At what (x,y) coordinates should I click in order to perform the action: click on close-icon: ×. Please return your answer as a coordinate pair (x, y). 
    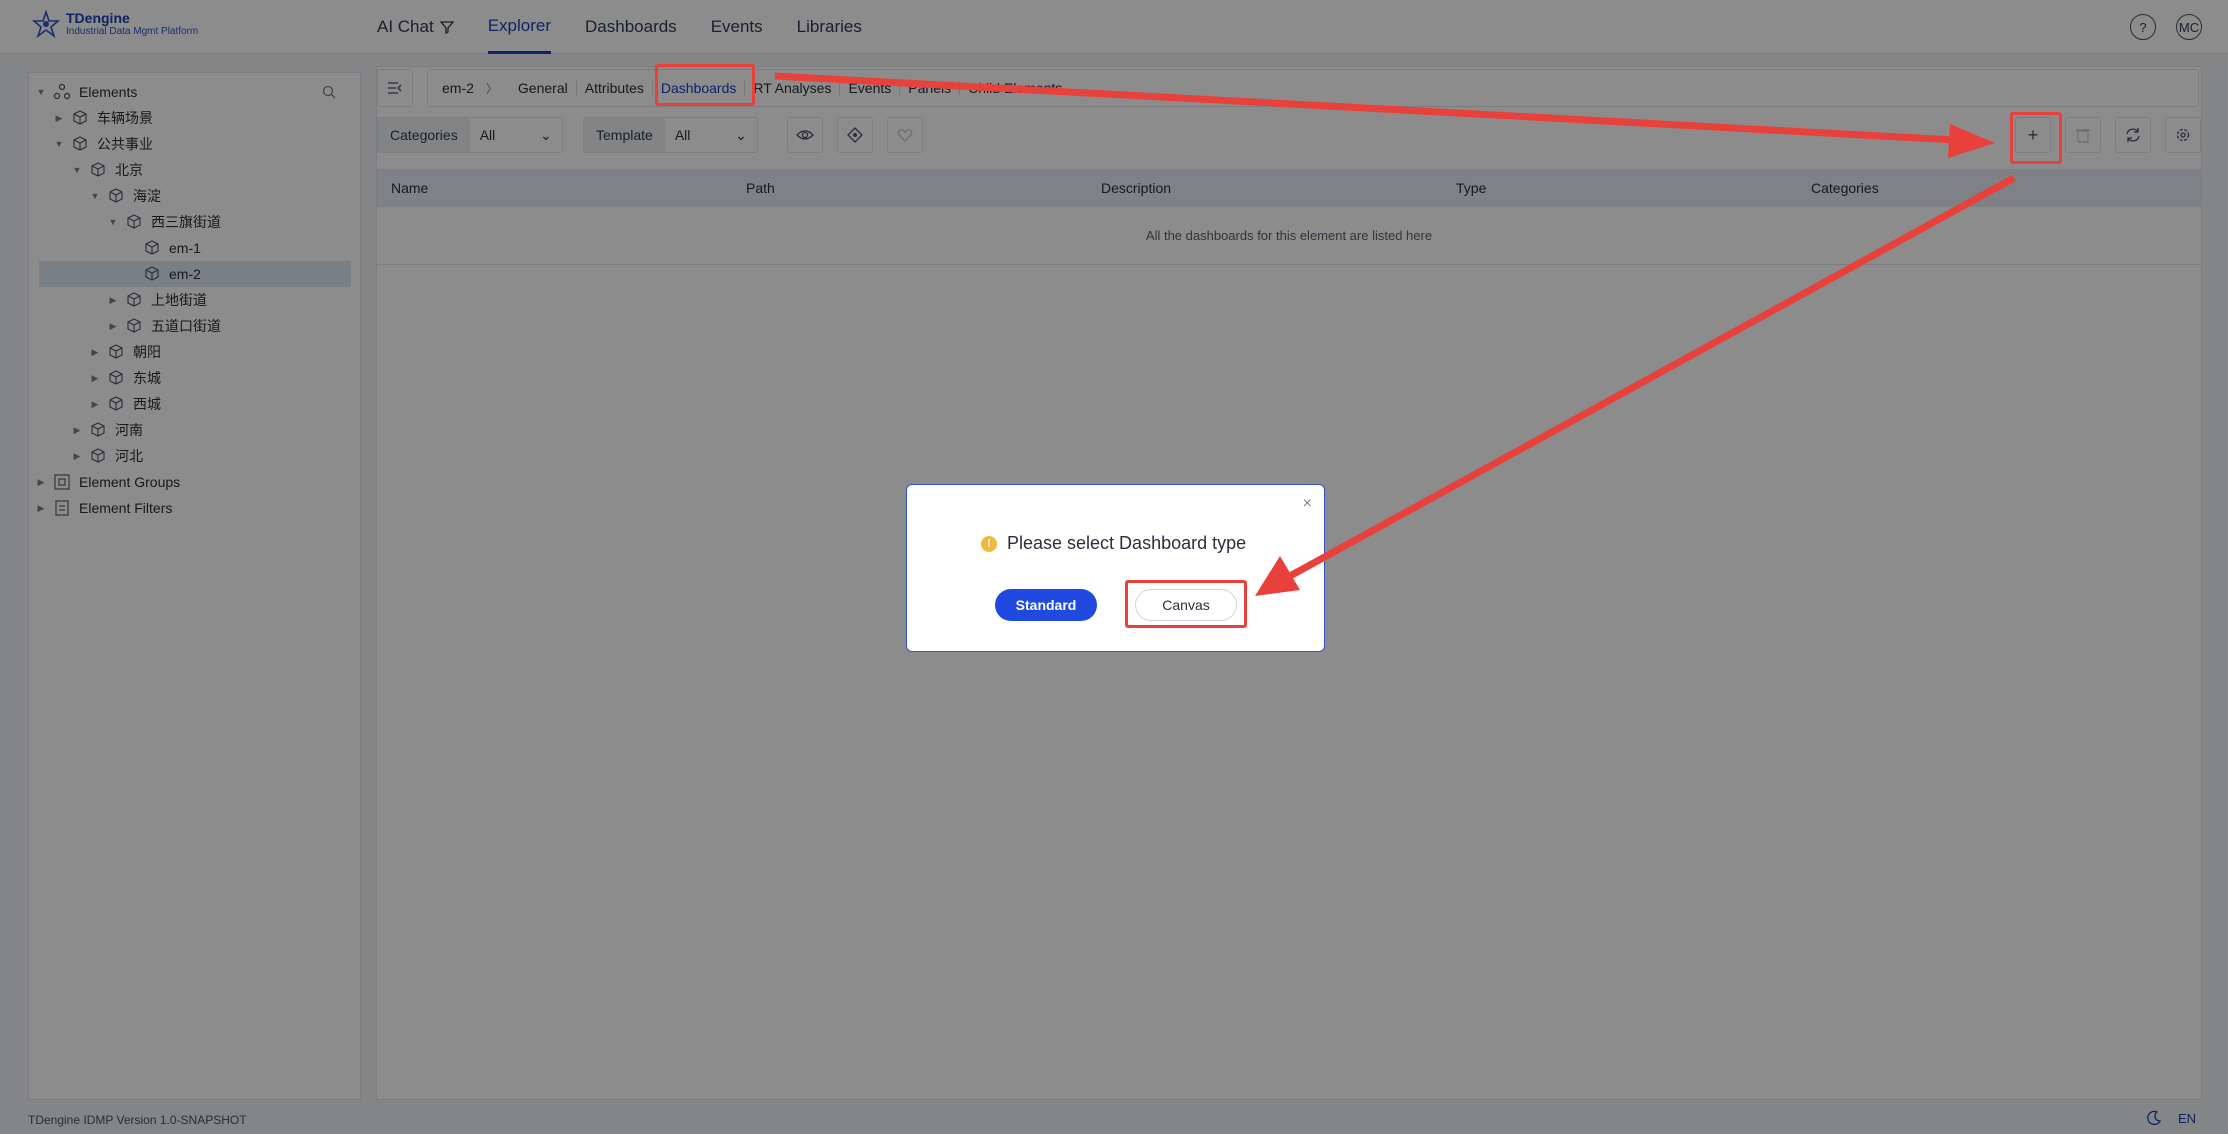
    Looking at the image, I should click on (1307, 504).